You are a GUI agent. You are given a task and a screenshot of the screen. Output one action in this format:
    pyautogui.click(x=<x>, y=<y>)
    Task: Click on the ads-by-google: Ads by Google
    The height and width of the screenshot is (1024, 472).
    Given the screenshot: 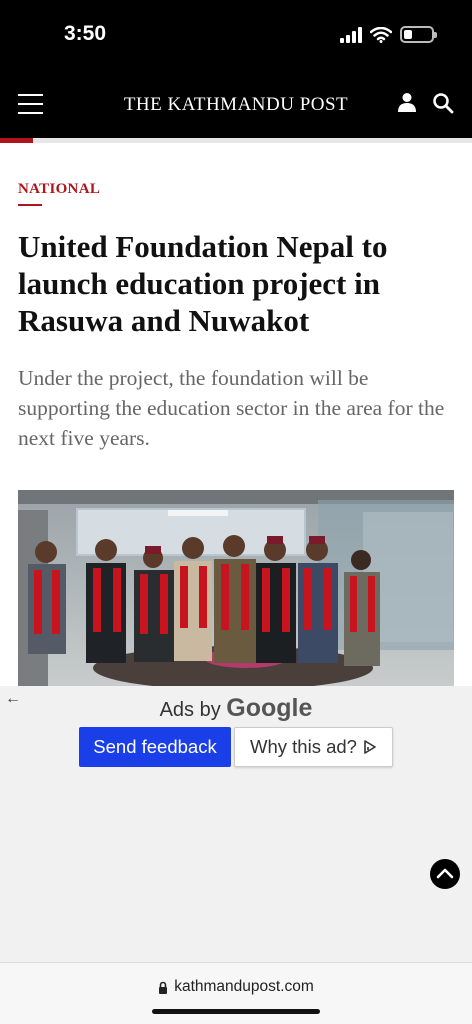 What is the action you would take?
    pyautogui.click(x=236, y=708)
    